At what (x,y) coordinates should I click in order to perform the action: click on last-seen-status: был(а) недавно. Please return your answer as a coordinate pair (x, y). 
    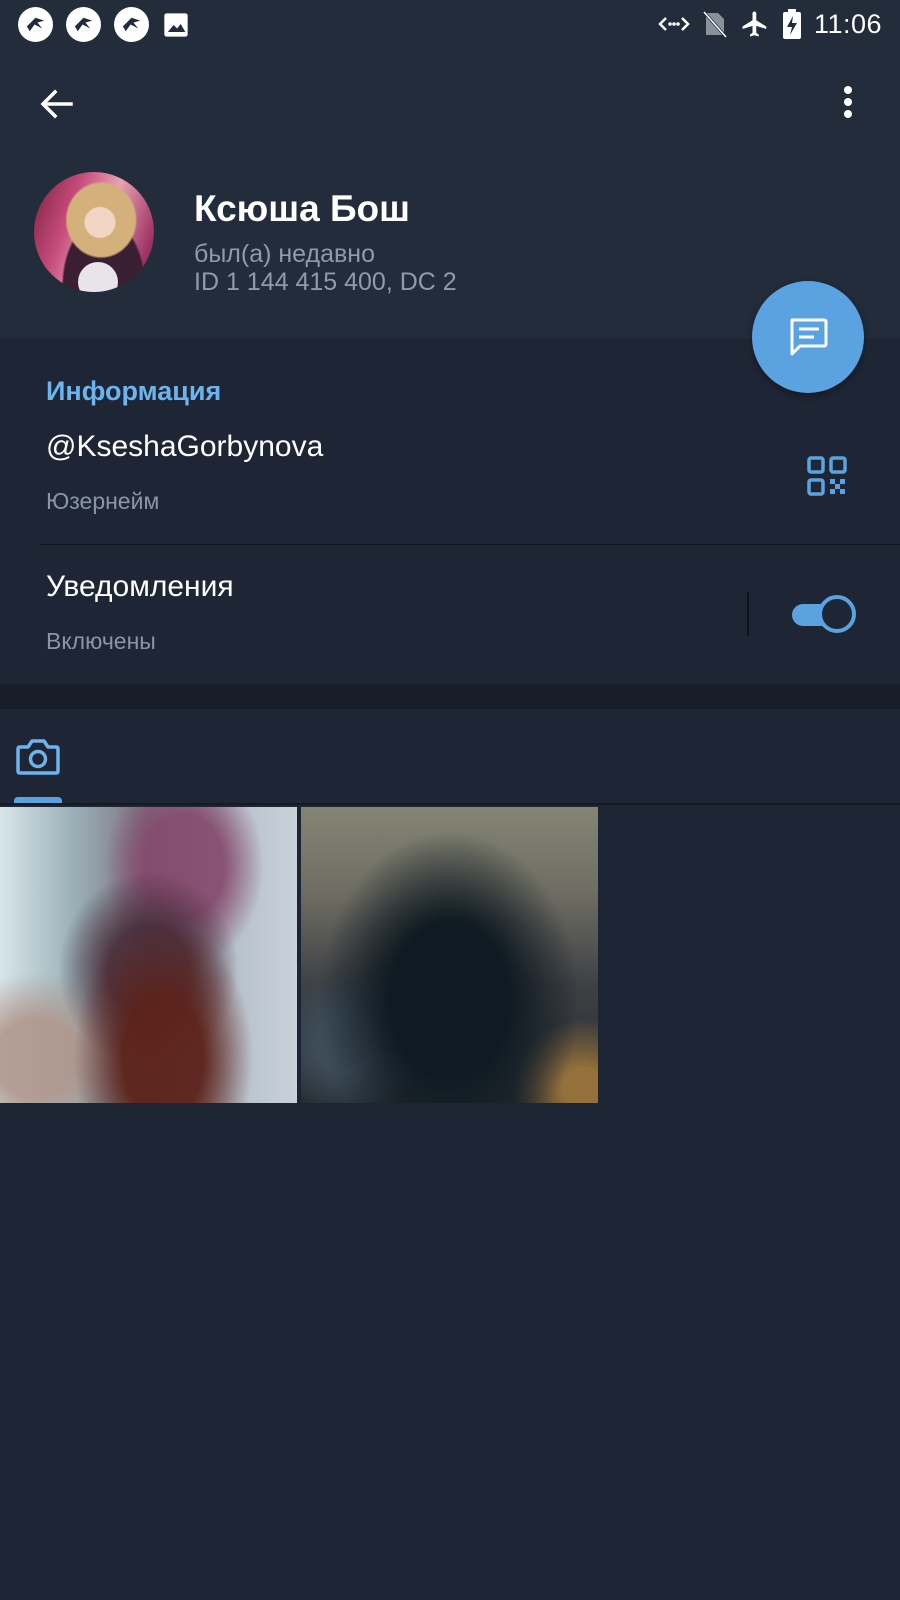
    Looking at the image, I should click on (285, 254).